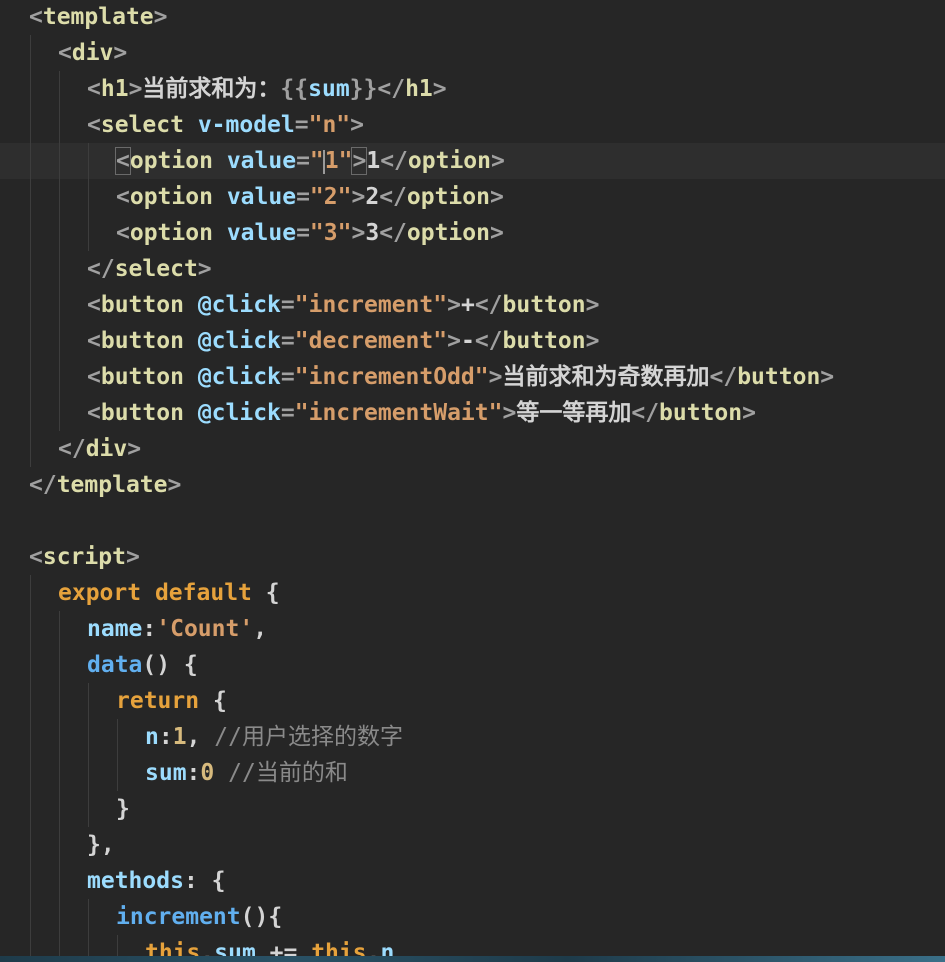  I want to click on code-token: option, so click(171, 197).